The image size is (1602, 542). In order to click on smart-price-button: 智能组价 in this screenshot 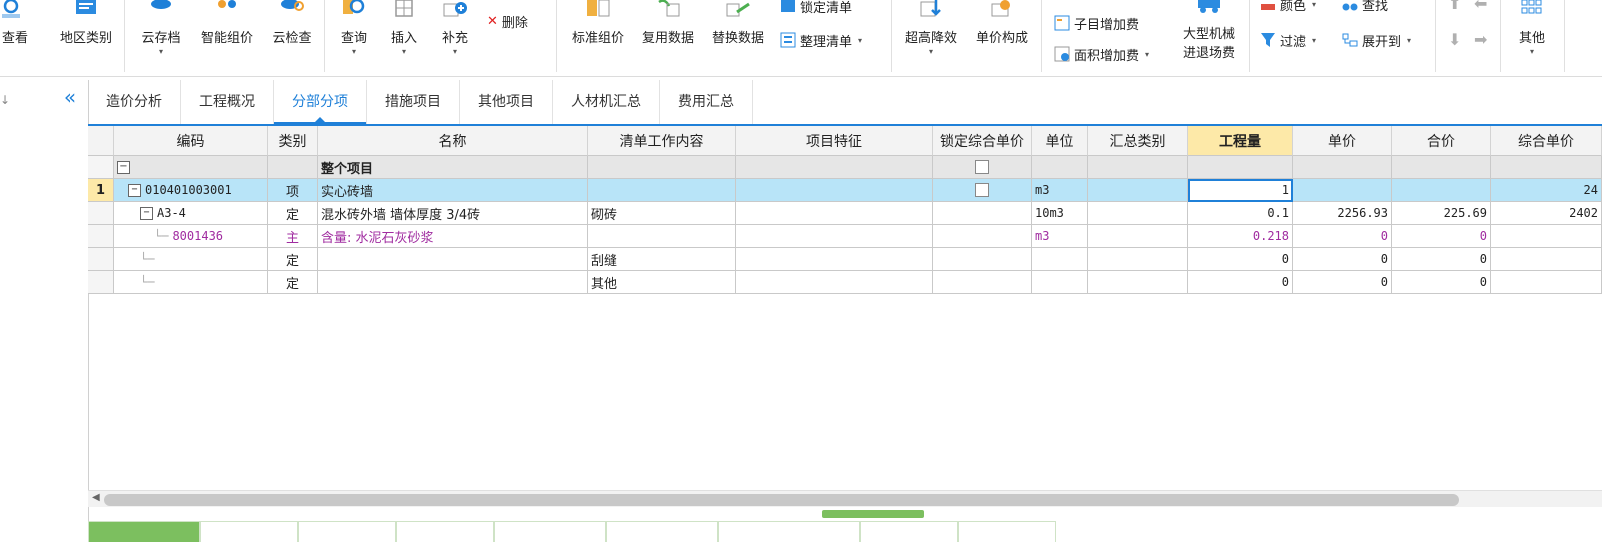, I will do `click(227, 38)`.